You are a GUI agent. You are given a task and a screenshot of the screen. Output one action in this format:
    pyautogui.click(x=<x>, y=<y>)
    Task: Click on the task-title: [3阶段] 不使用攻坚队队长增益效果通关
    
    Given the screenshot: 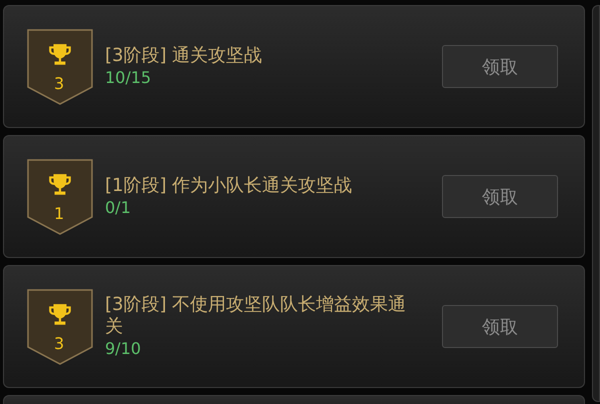 What is the action you would take?
    pyautogui.click(x=256, y=316)
    